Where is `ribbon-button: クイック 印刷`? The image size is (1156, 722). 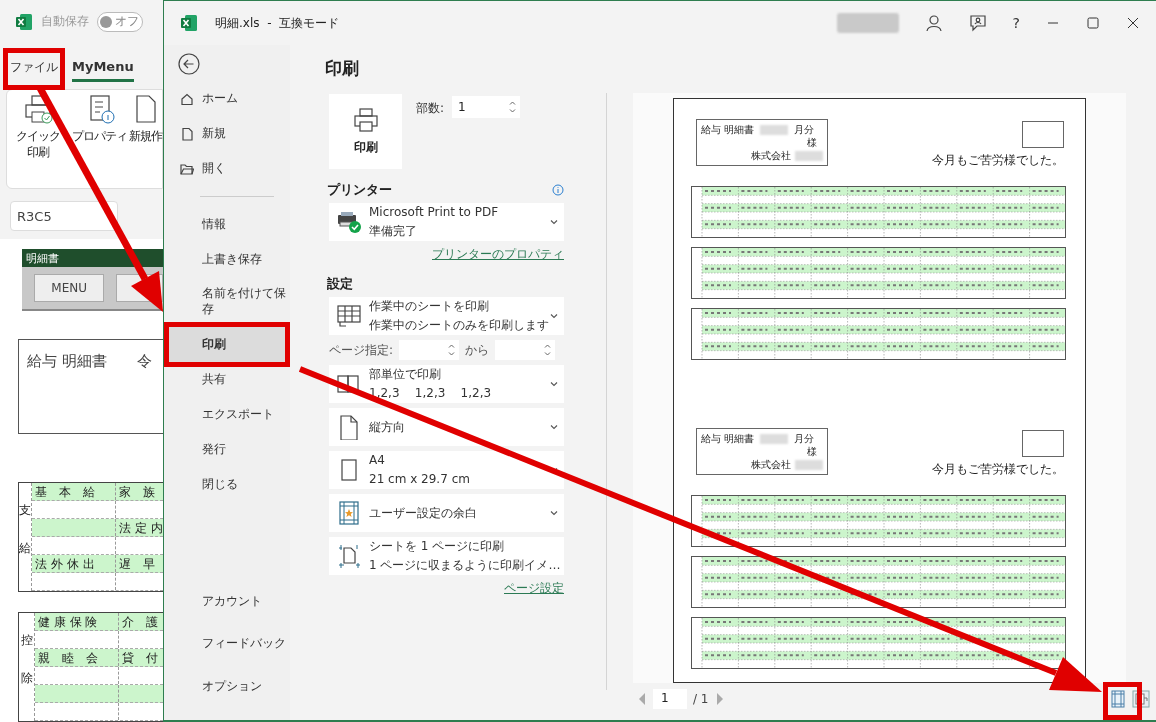
ribbon-button: クイック 印刷 is located at coordinates (38, 141).